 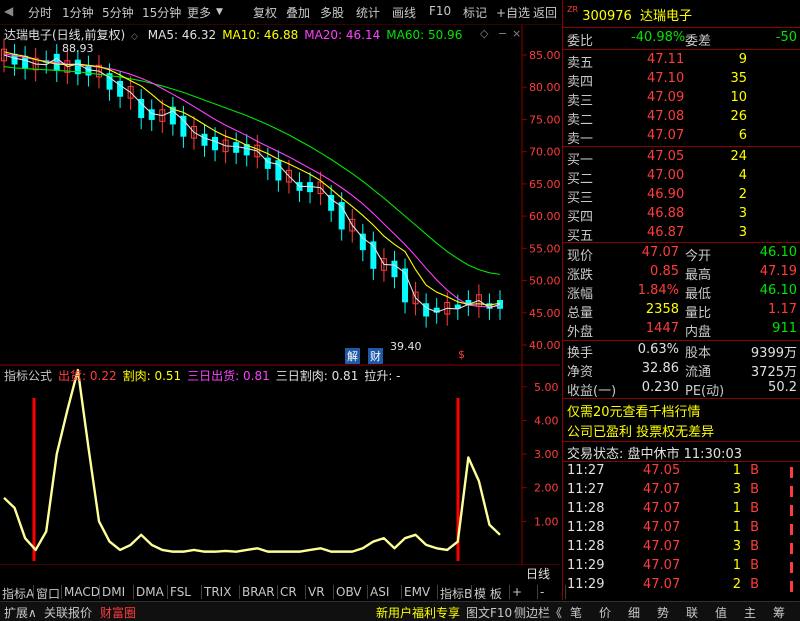 What do you see at coordinates (48, 593) in the screenshot?
I see `indicator-tab: 窗口` at bounding box center [48, 593].